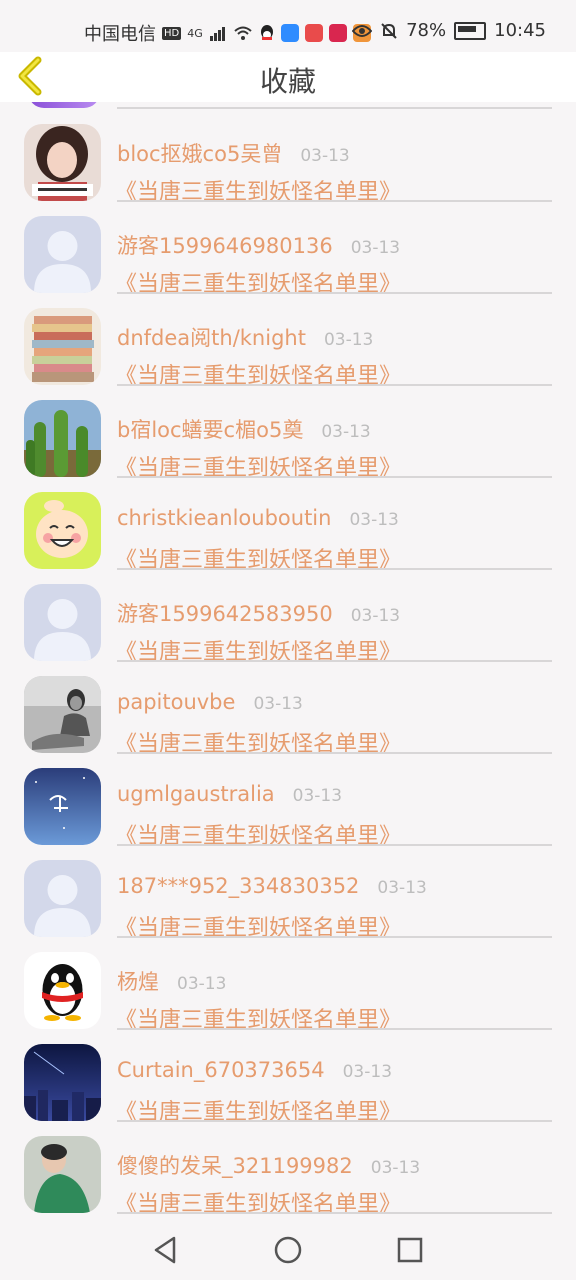 The image size is (576, 1280). I want to click on list-item: 游客1599646980136 03-13 《当唐三重生到妖怪名单里》, so click(288, 249).